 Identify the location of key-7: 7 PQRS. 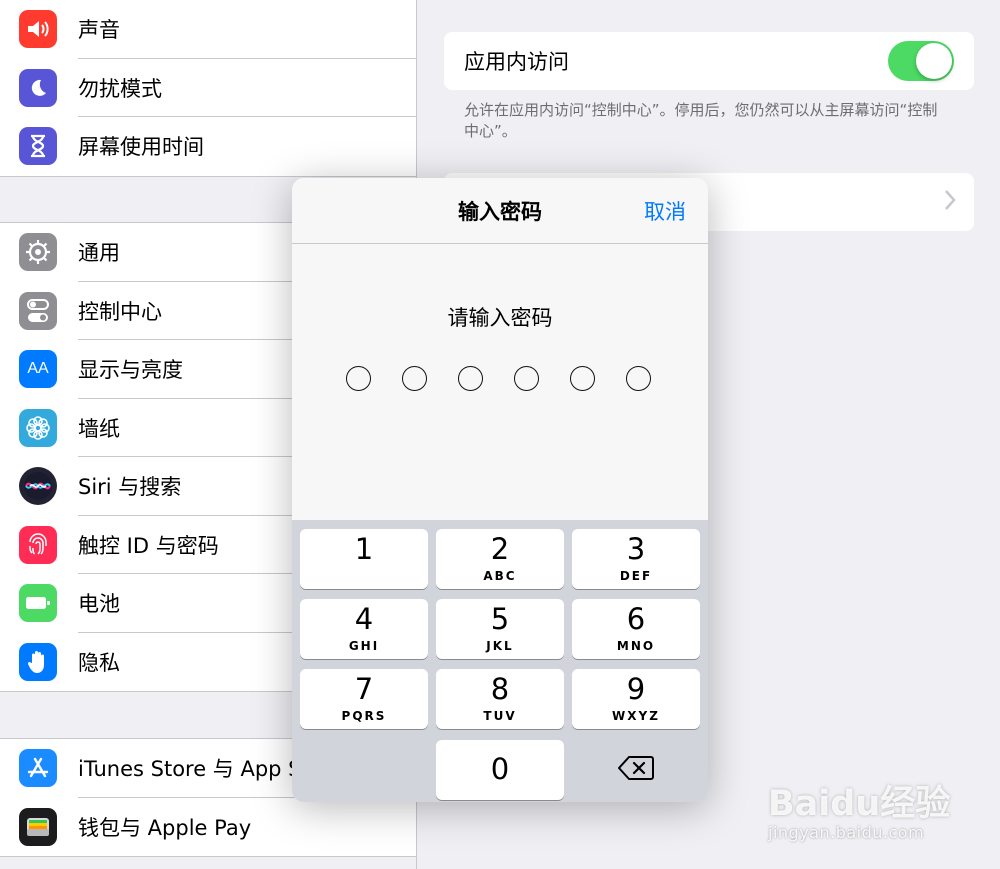
(364, 699).